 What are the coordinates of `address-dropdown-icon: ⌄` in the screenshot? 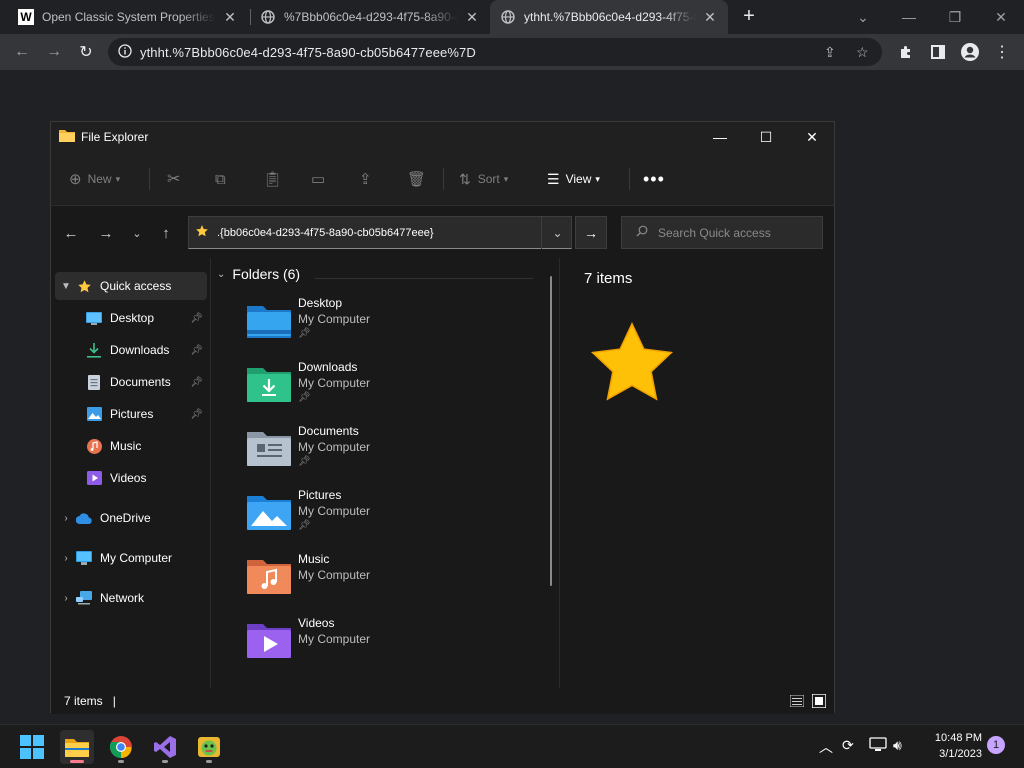 It's located at (557, 232).